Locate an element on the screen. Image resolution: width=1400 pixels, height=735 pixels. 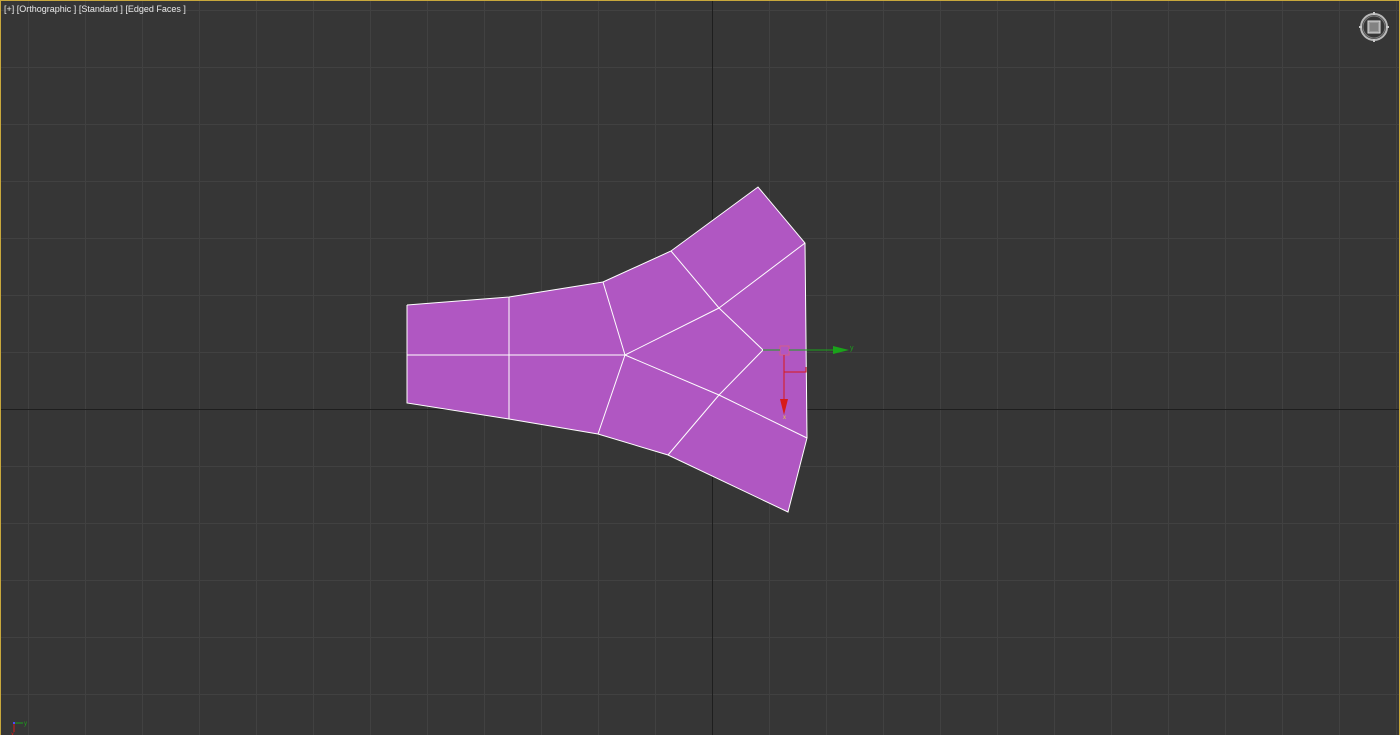
axis-tripod-icon: y x is located at coordinates (19, 728).